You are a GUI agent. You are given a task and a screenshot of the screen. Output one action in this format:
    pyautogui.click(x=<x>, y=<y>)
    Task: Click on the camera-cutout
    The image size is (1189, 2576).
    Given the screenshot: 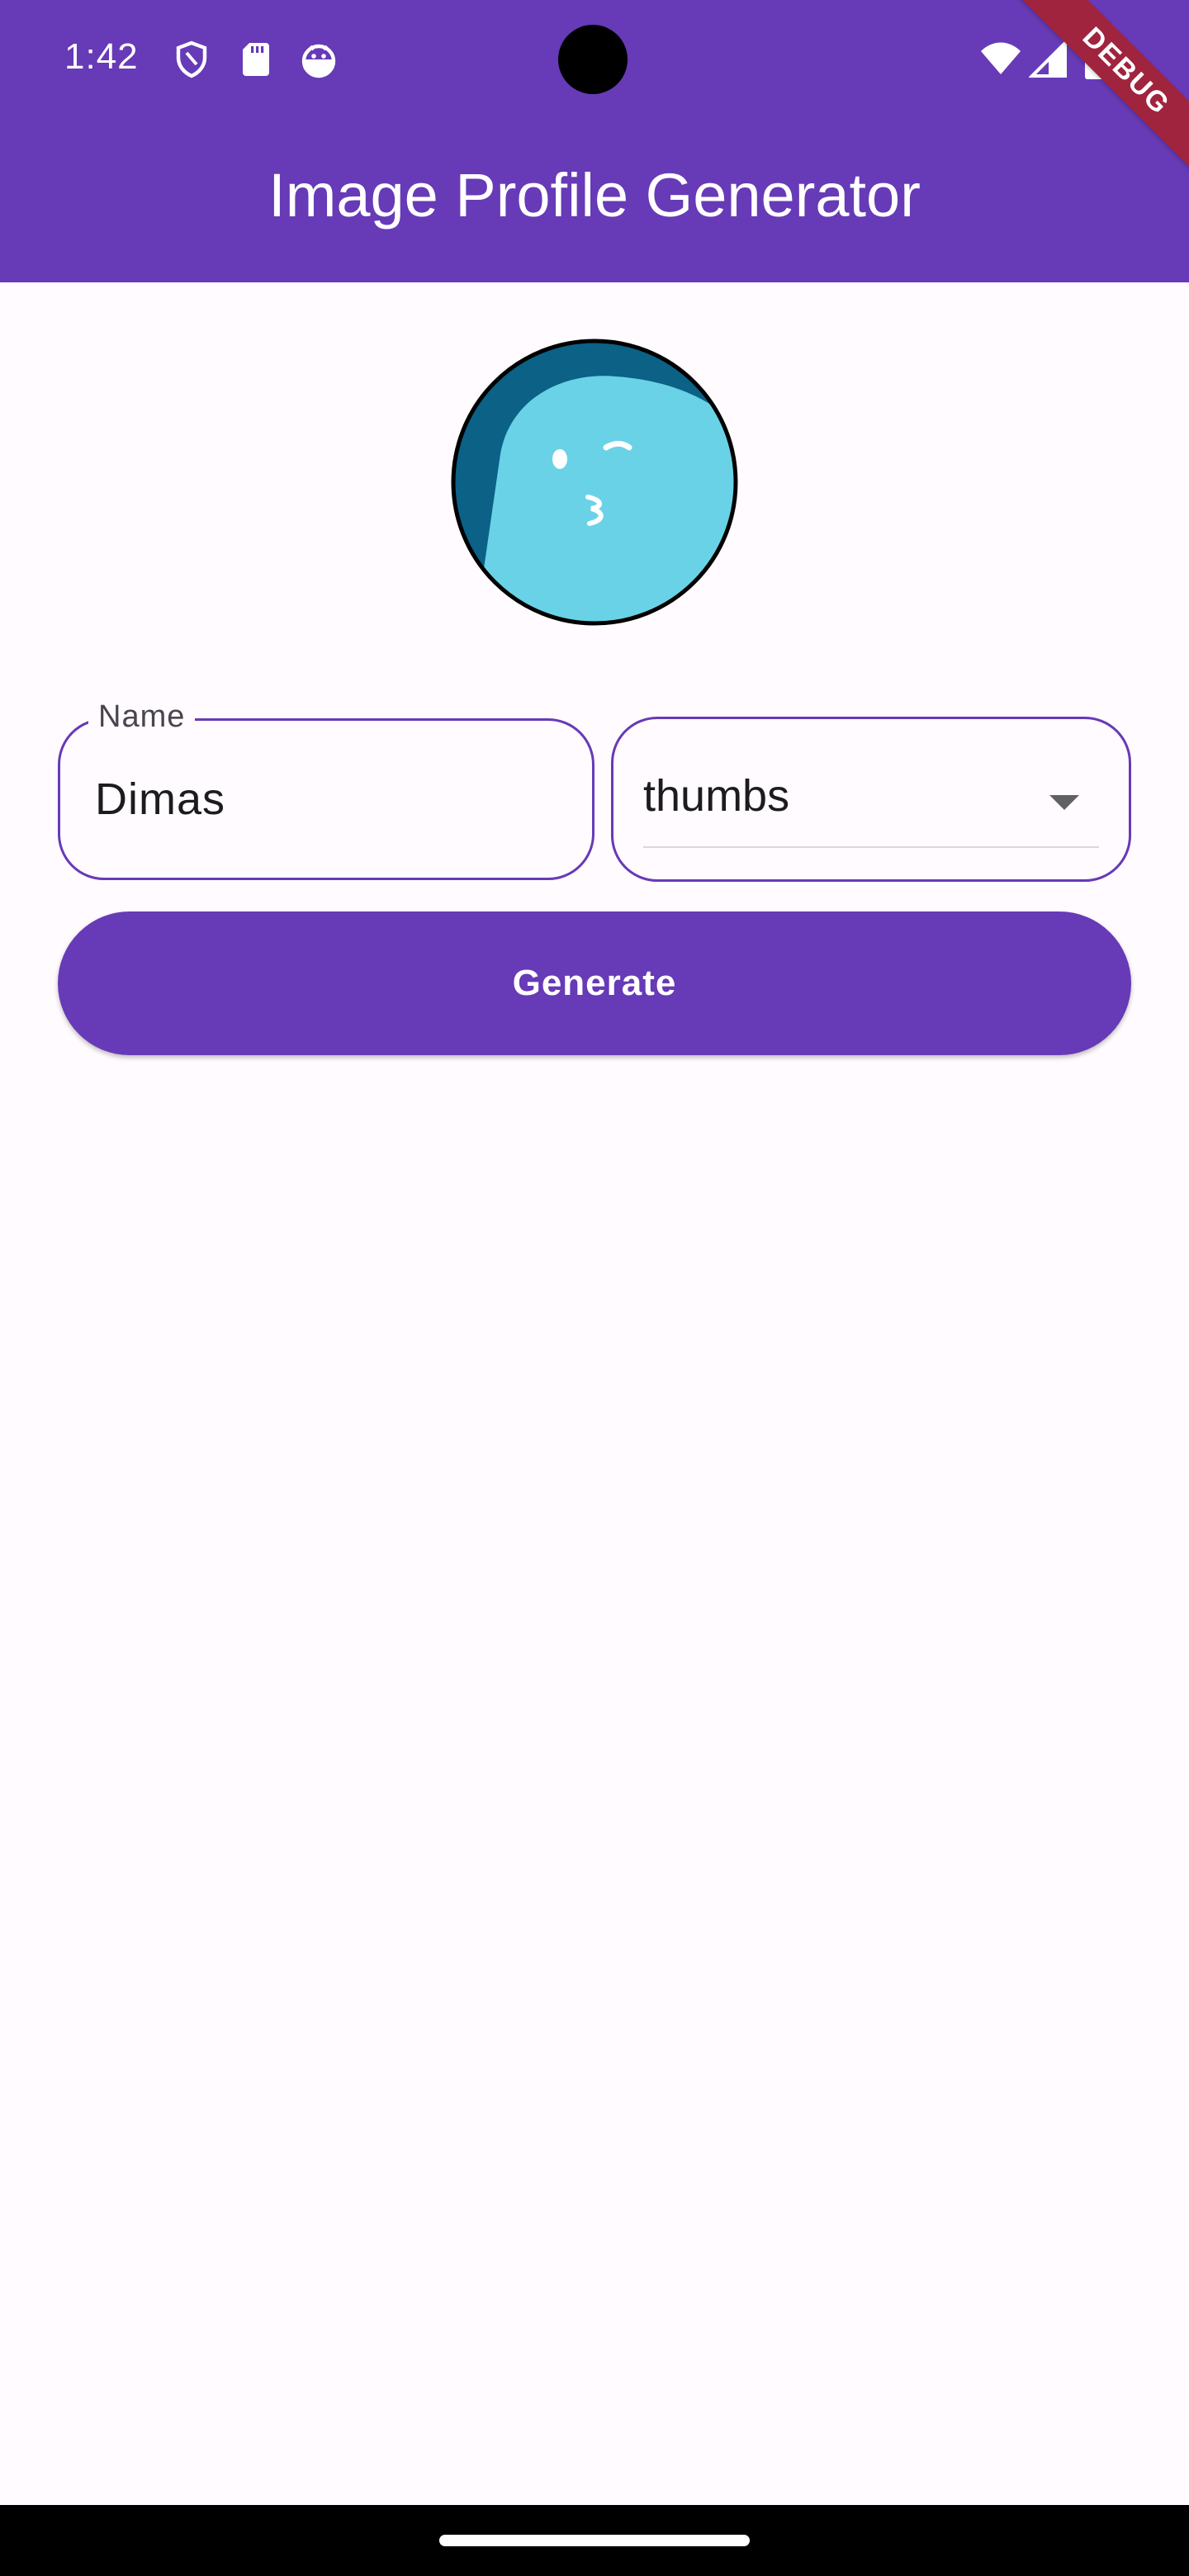 What is the action you would take?
    pyautogui.click(x=593, y=59)
    